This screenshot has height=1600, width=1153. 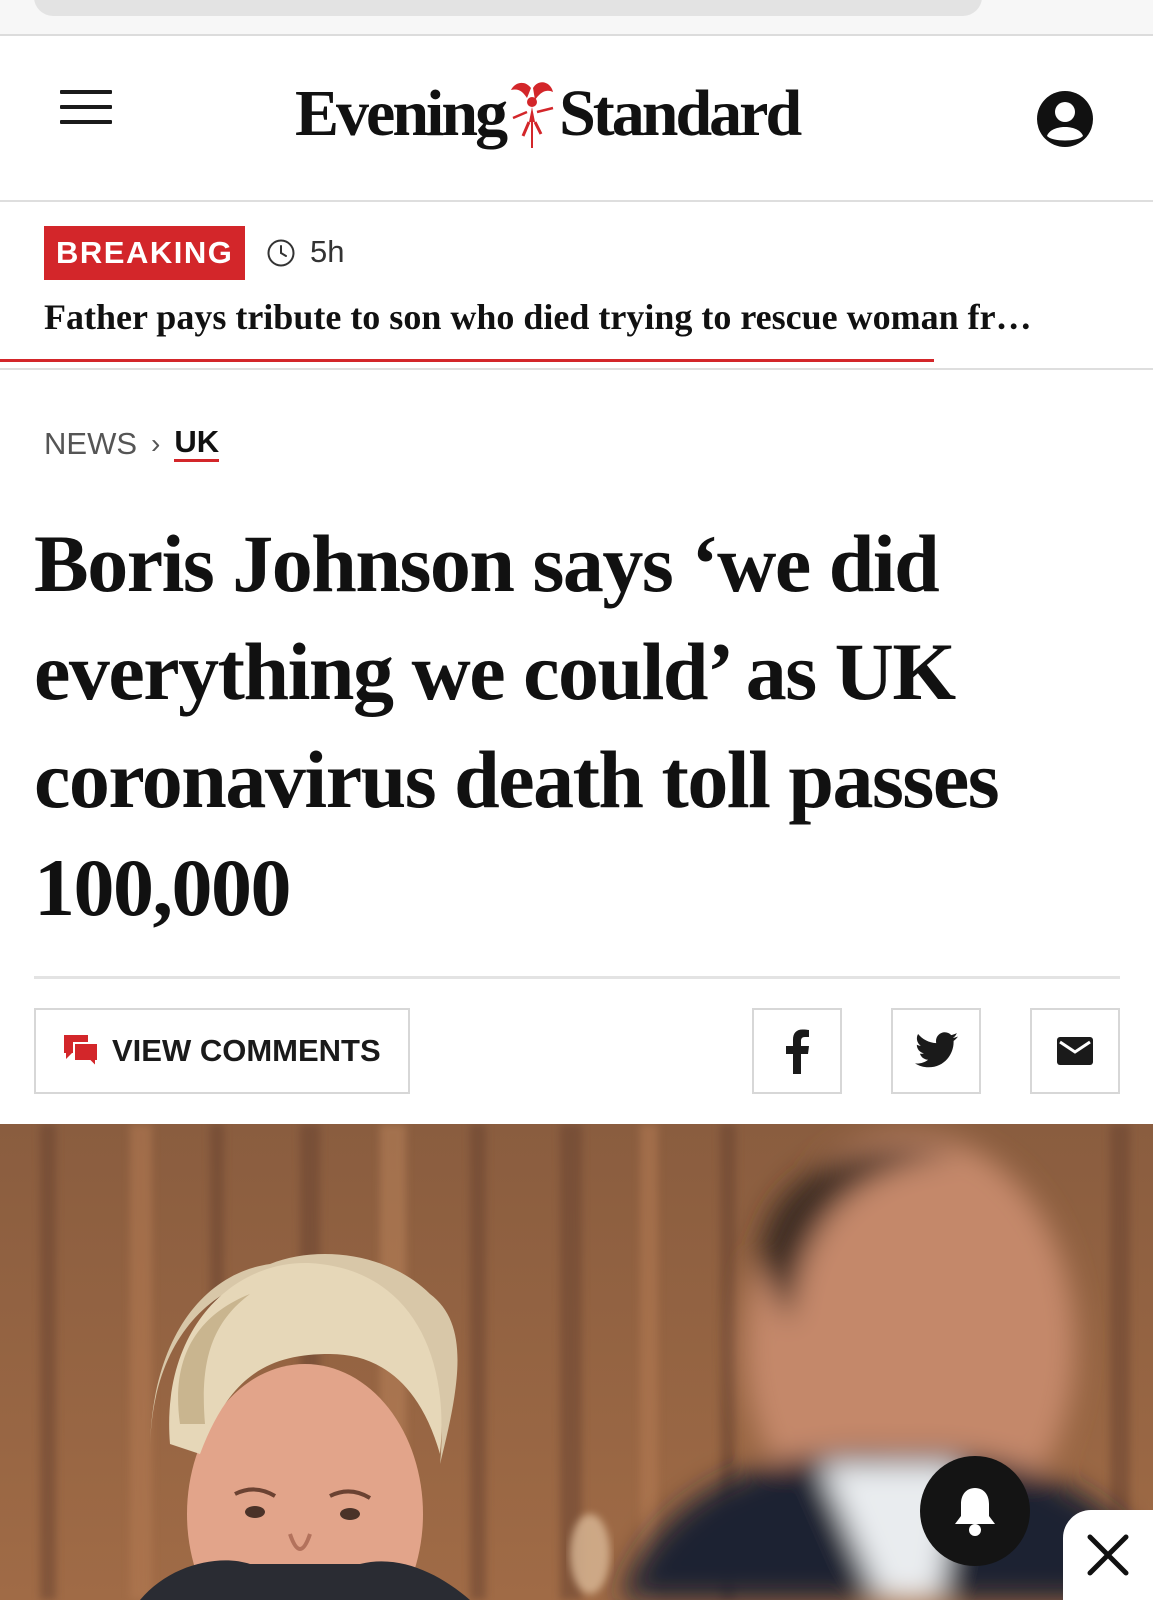 I want to click on menu-button, so click(x=86, y=110).